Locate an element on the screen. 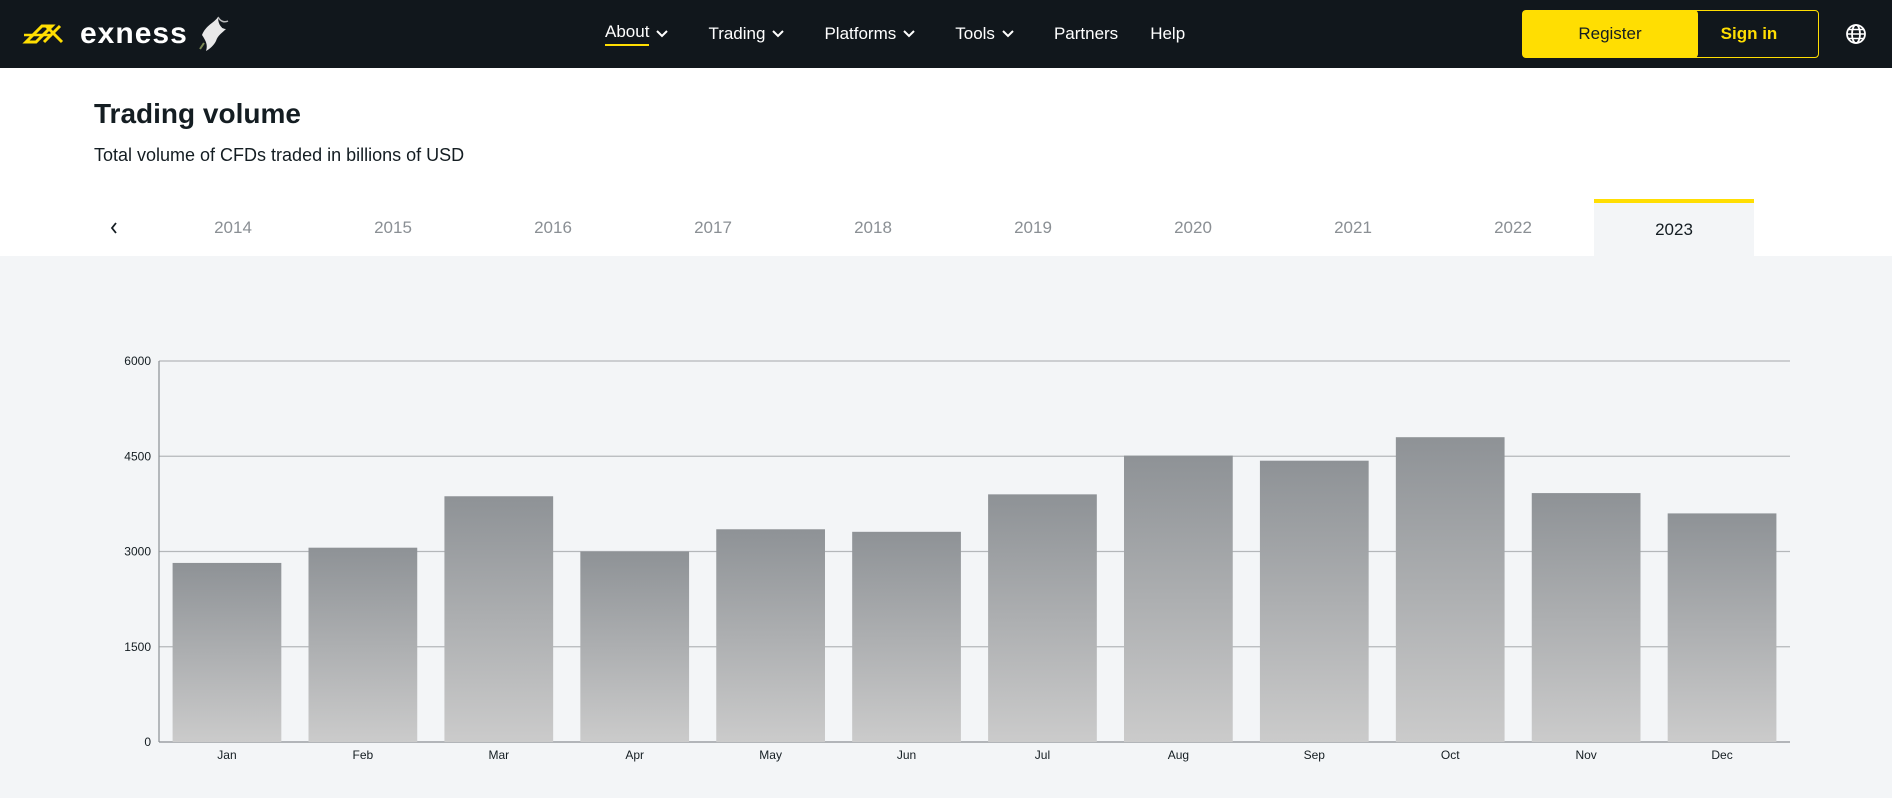 The height and width of the screenshot is (798, 1892). bar-dec is located at coordinates (1722, 627).